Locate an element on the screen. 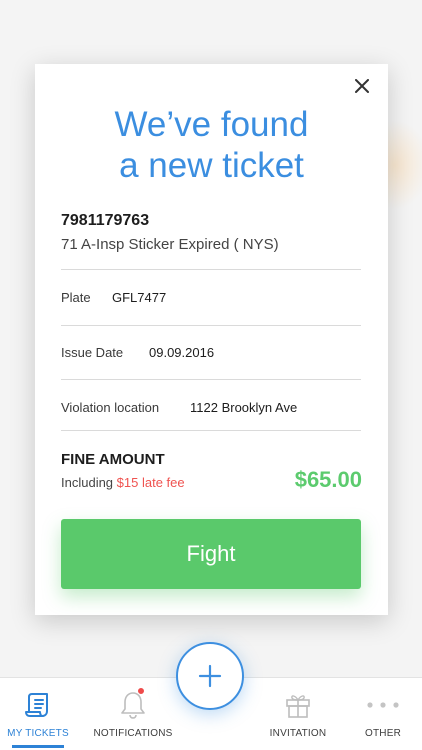 The height and width of the screenshot is (750, 422). violation-location-value: 1122 Brooklyn Ave is located at coordinates (244, 407).